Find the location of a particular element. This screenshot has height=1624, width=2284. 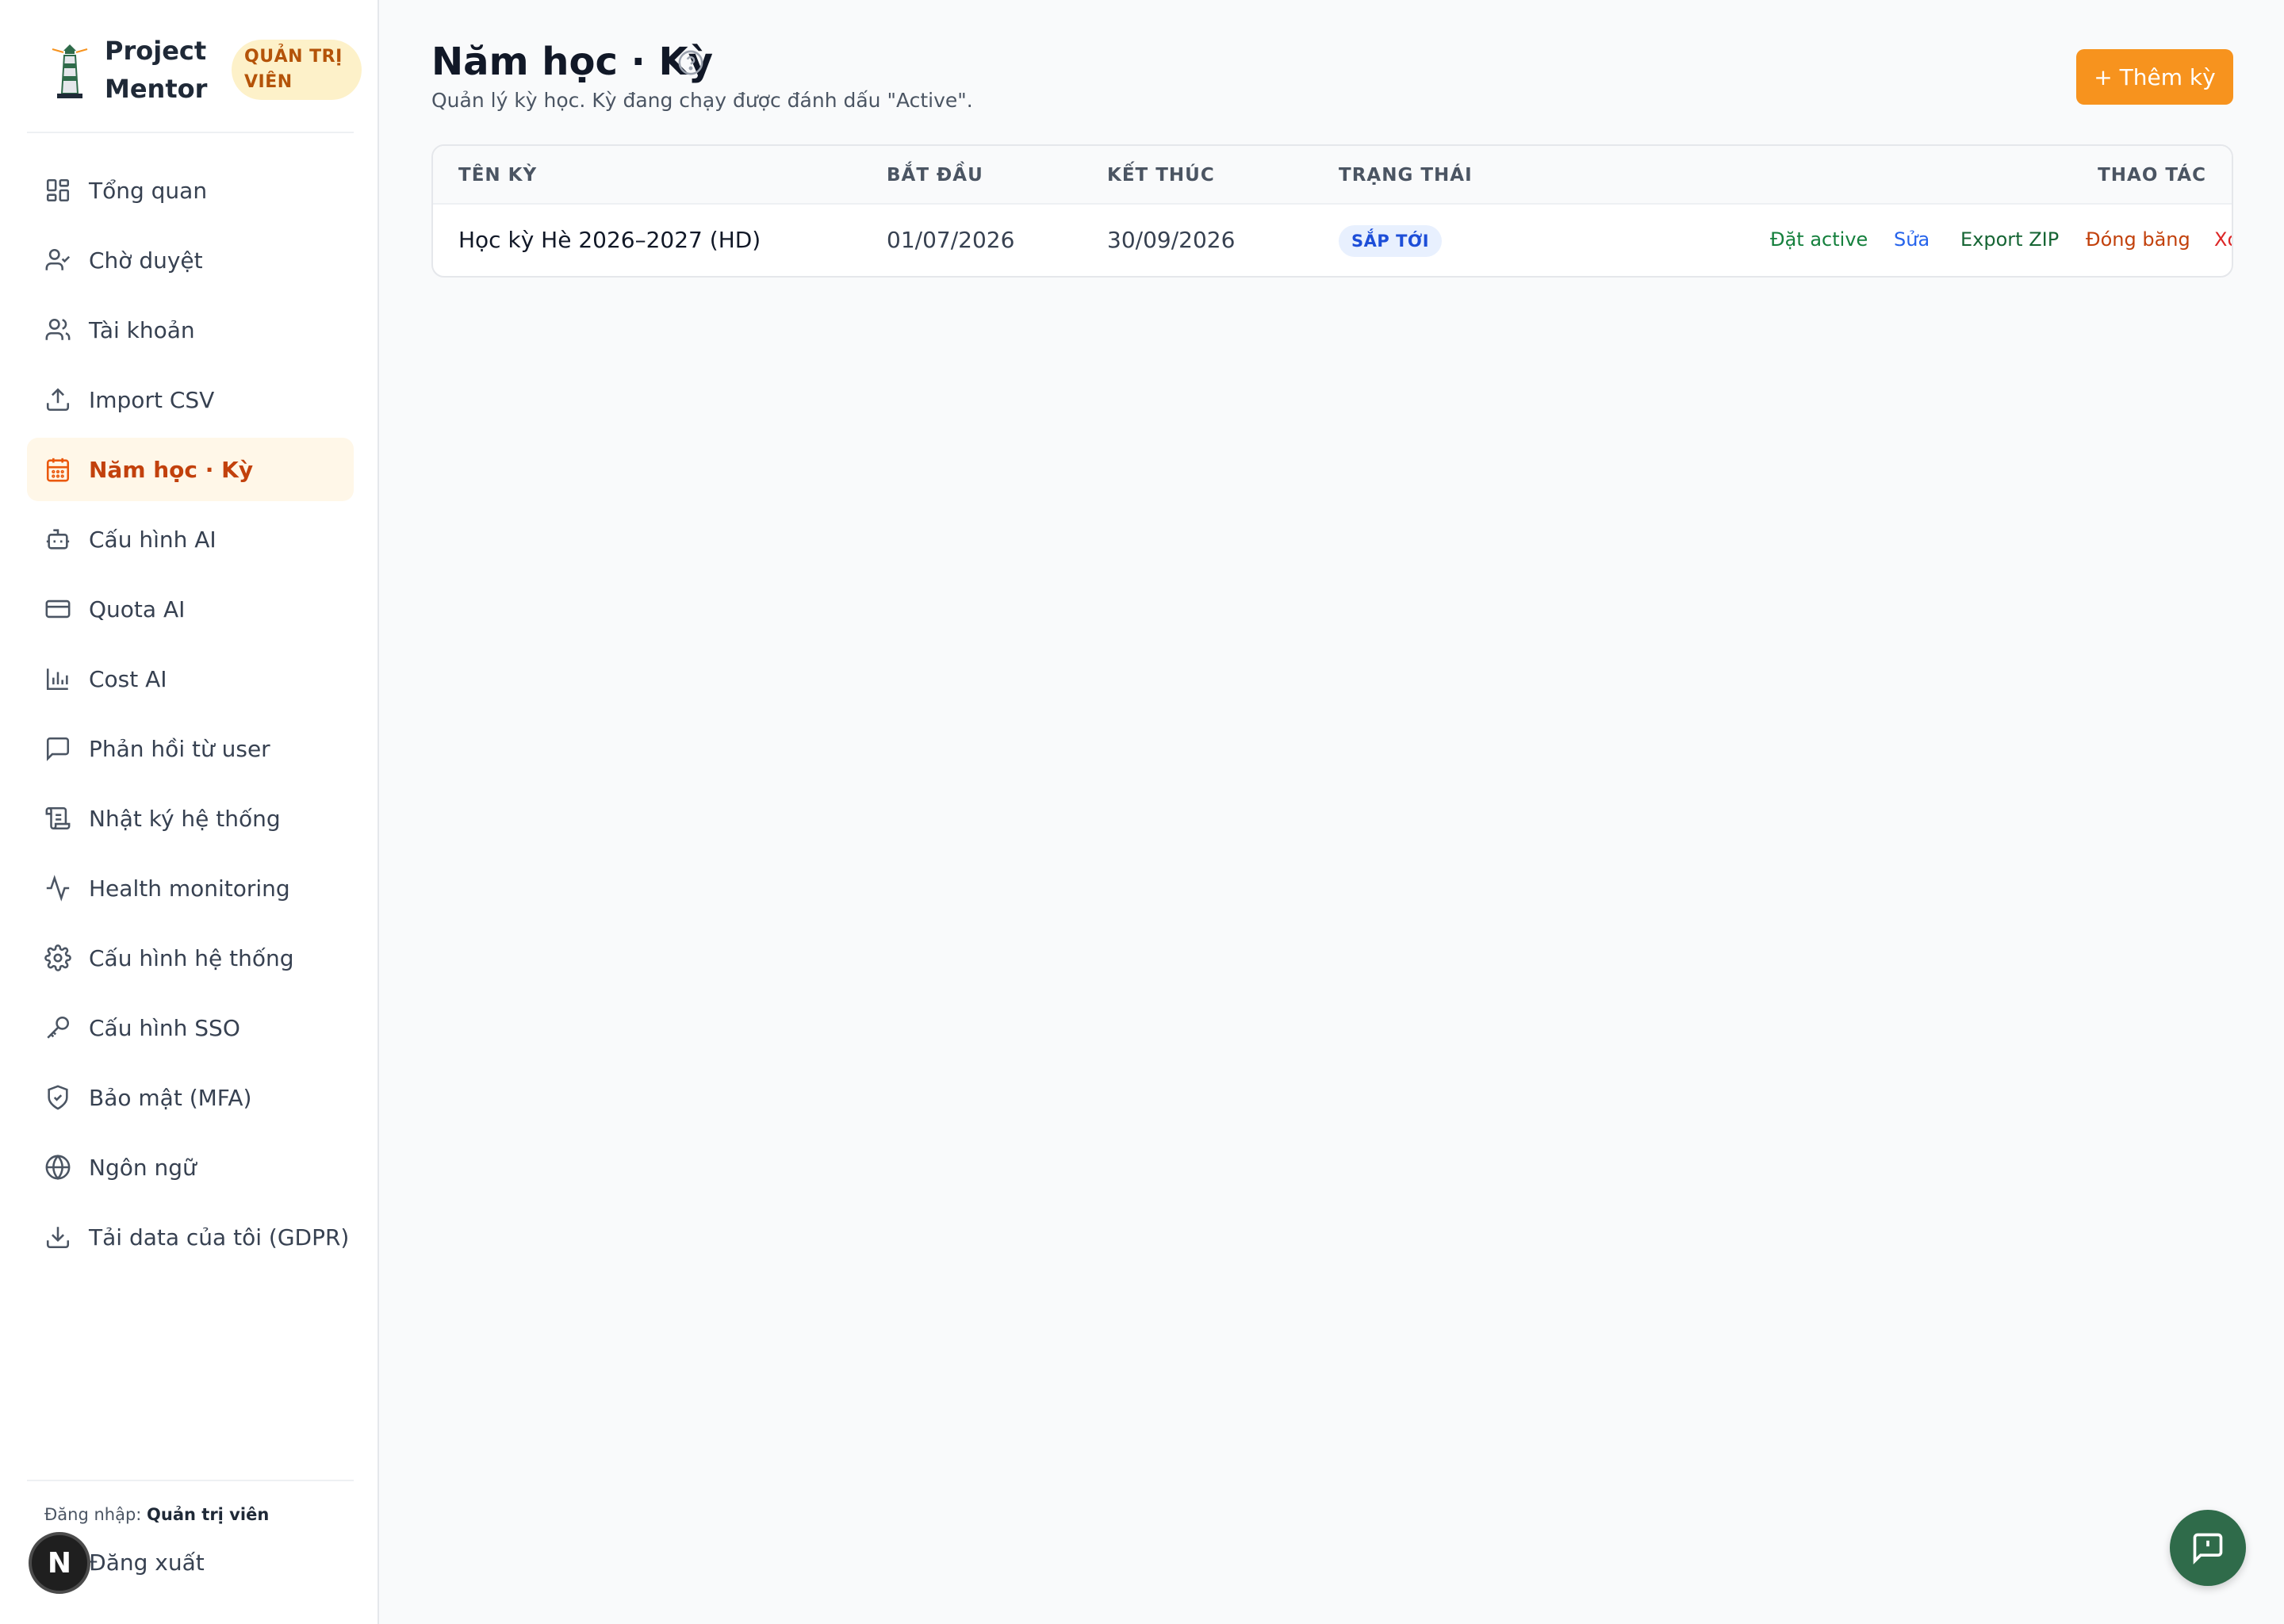

download-icon is located at coordinates (57, 1237).